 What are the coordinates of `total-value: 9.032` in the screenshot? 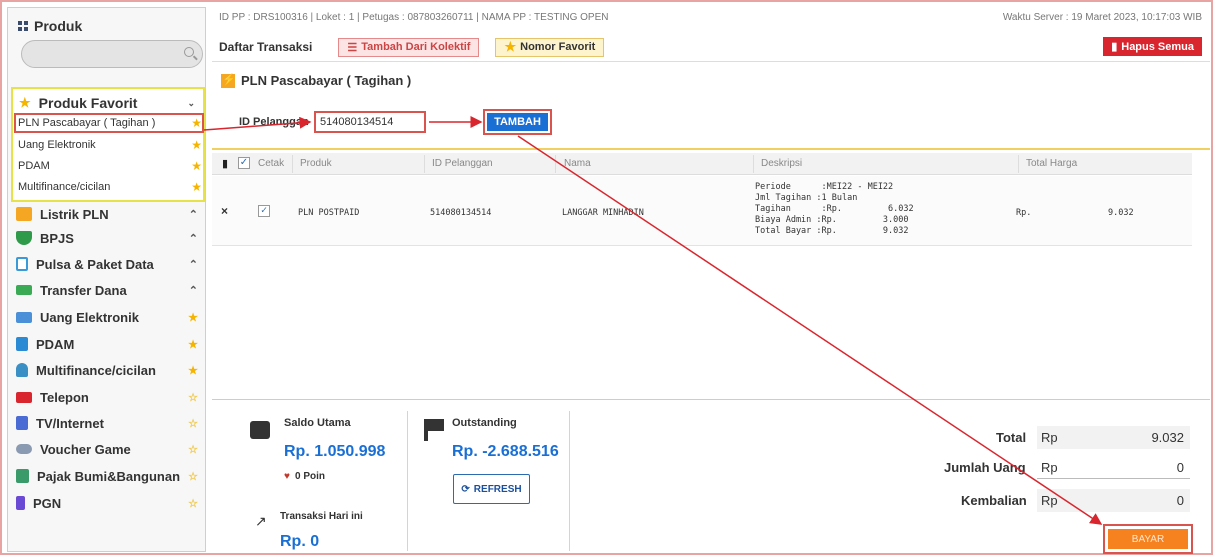 It's located at (1167, 437).